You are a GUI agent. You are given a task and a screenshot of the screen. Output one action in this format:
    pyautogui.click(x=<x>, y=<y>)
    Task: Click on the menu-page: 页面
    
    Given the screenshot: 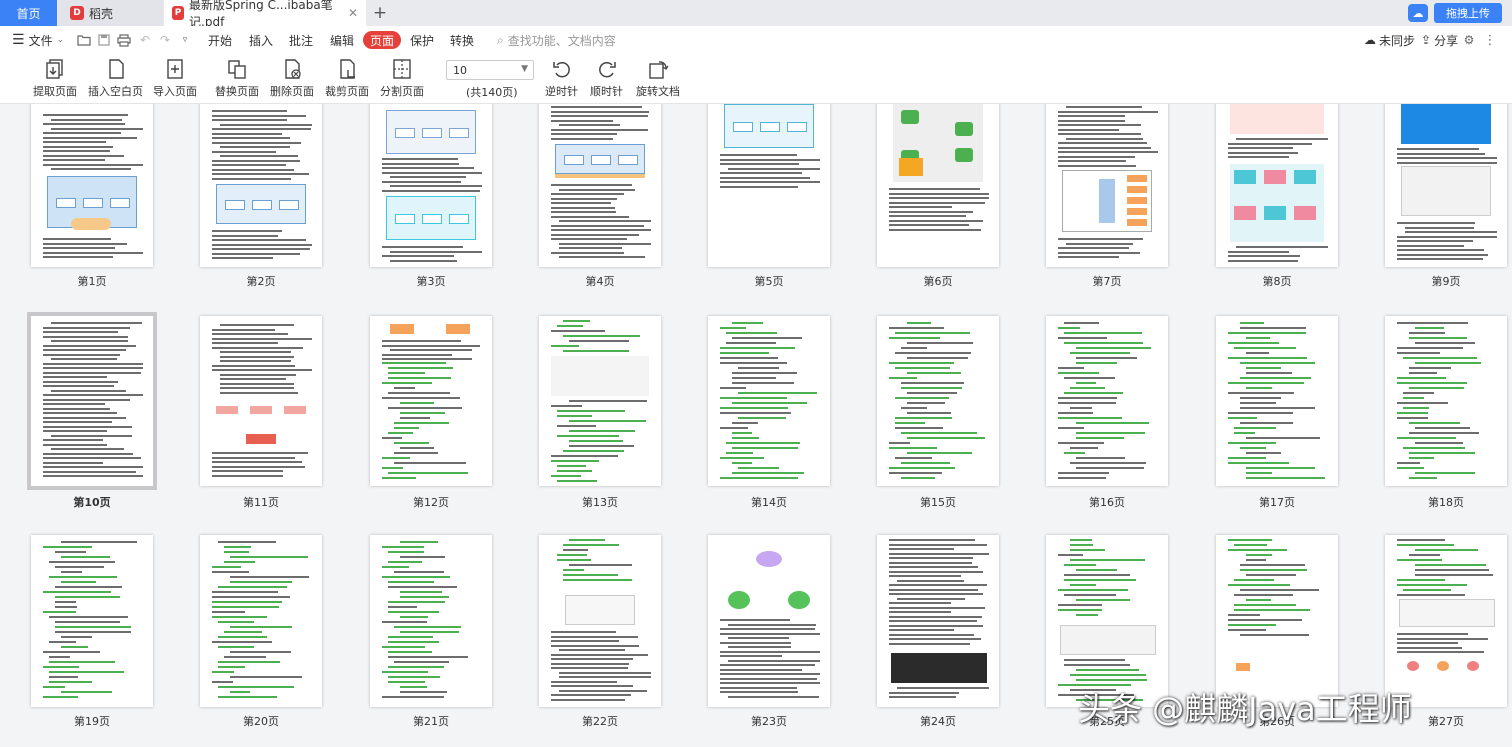 What is the action you would take?
    pyautogui.click(x=382, y=40)
    